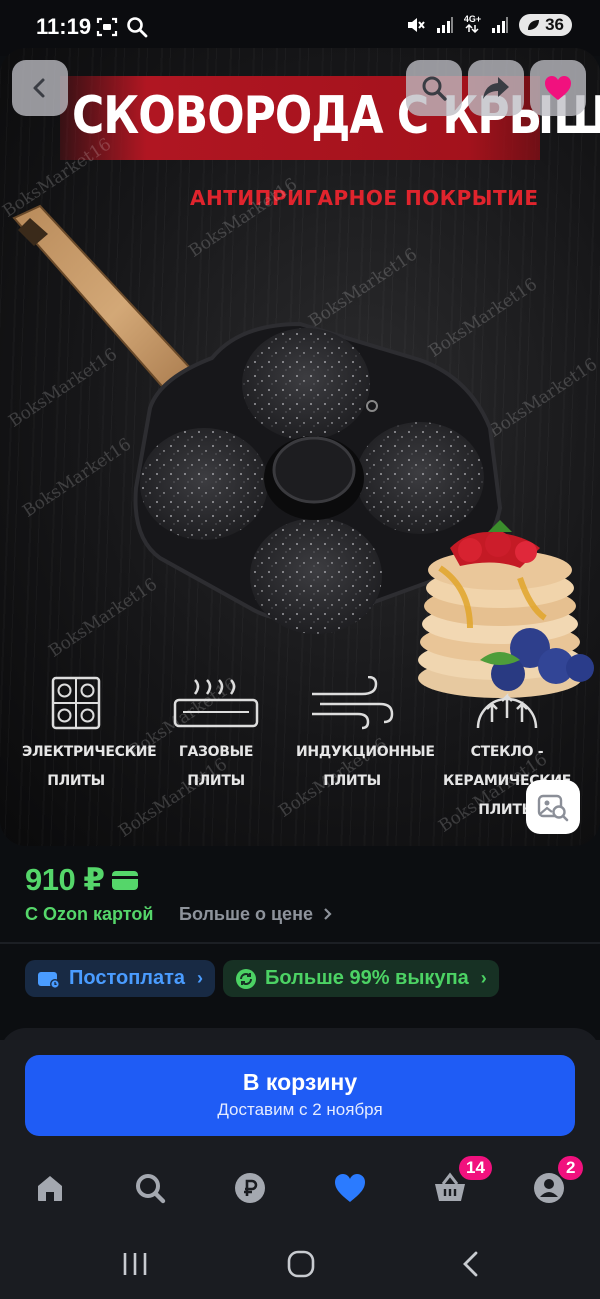 Image resolution: width=600 pixels, height=1299 pixels. Describe the element at coordinates (216, 736) in the screenshot. I see `feature-gas: ГАЗОВЫЕ ПЛИТЫ` at that location.